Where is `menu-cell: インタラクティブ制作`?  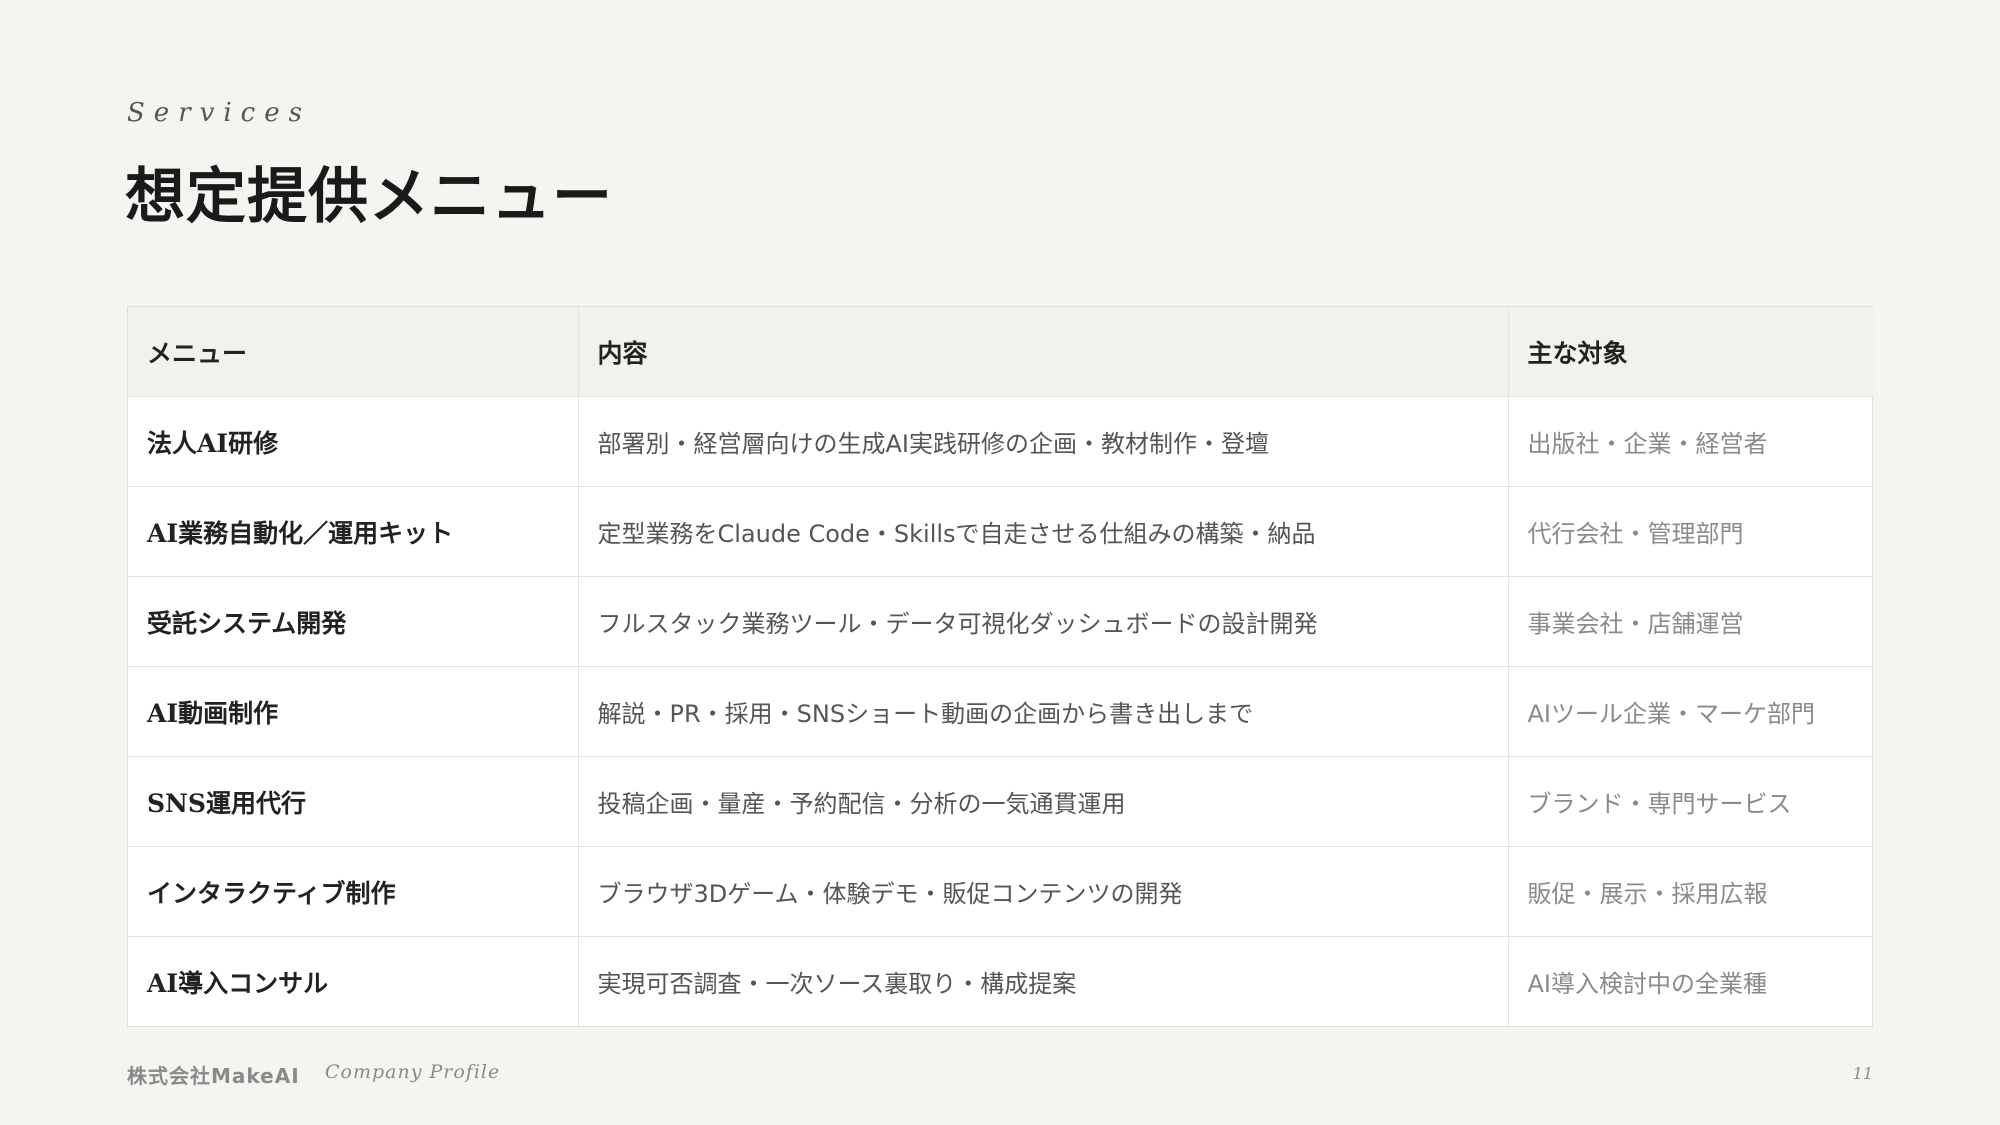
menu-cell: インタラクティブ制作 is located at coordinates (353, 891).